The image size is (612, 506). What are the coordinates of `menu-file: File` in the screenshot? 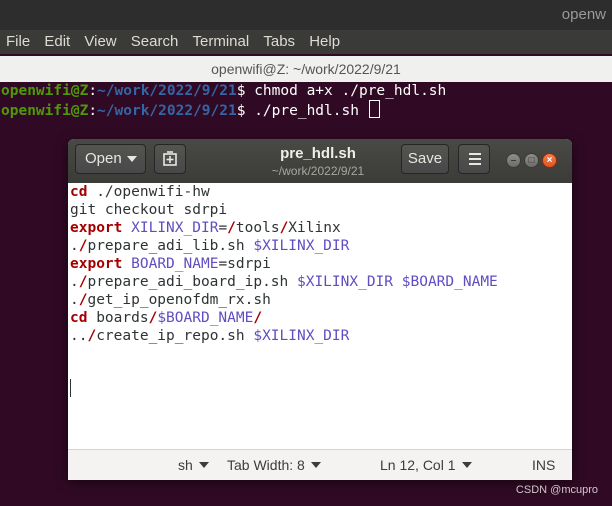 It's located at (18, 42).